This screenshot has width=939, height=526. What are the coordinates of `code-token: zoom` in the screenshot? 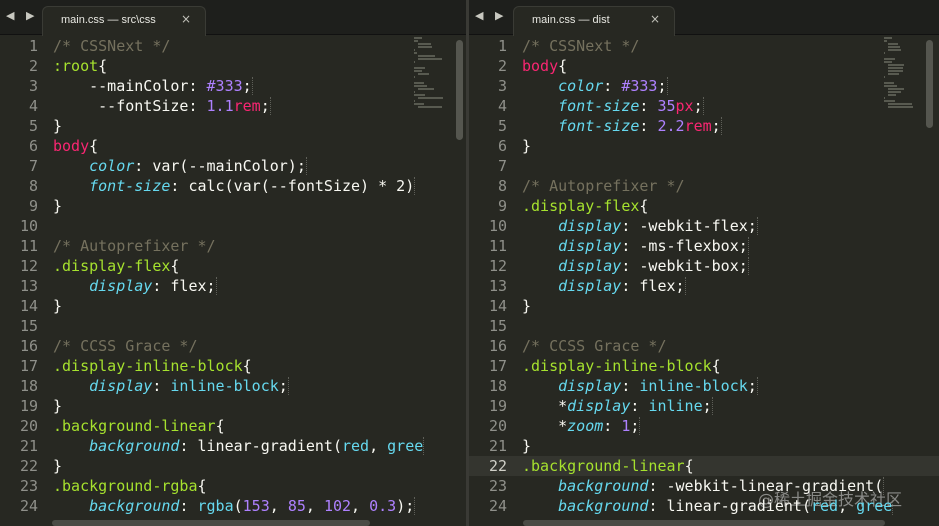 It's located at (585, 426).